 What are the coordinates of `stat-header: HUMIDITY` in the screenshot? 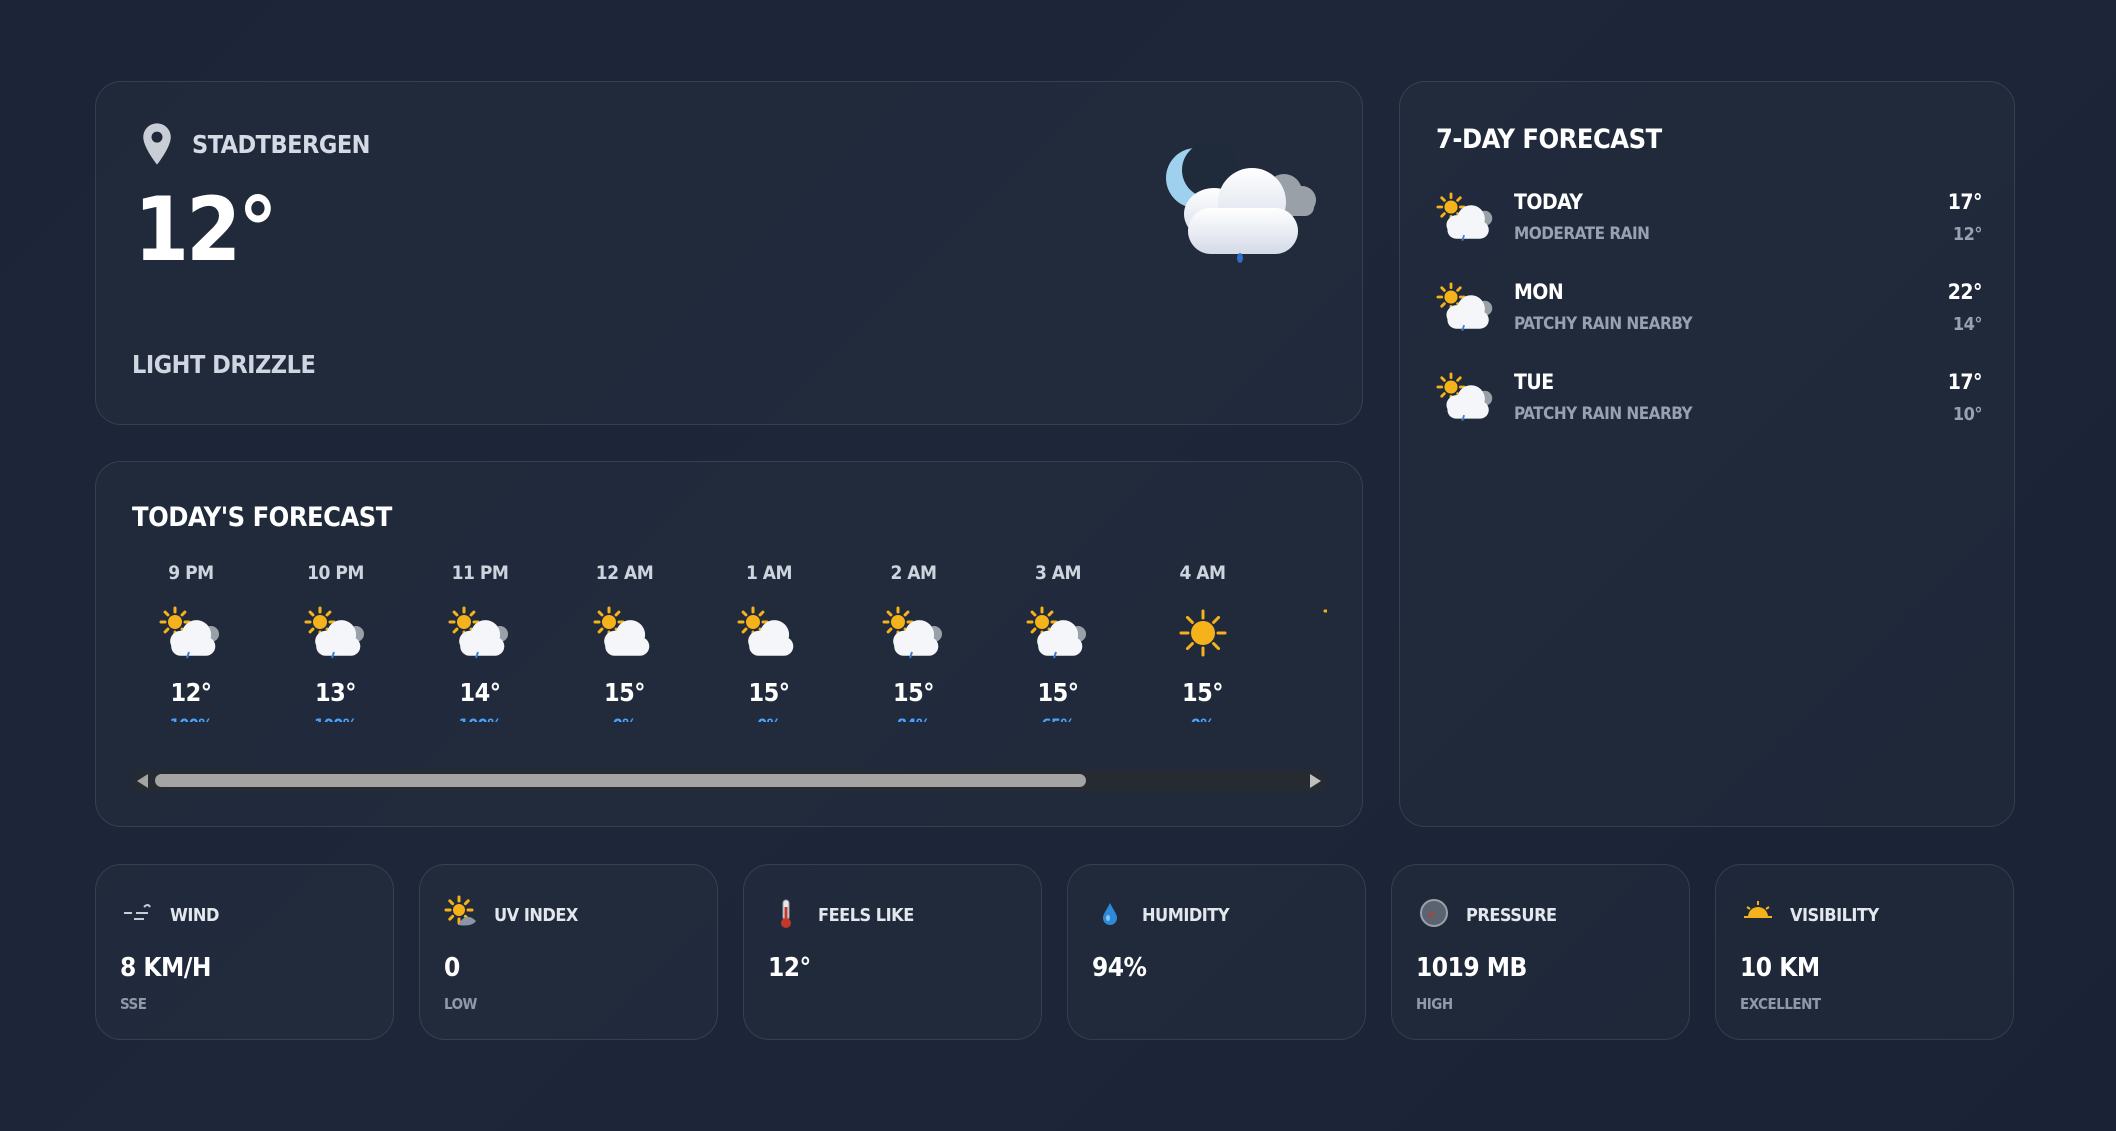 It's located at (1161, 915).